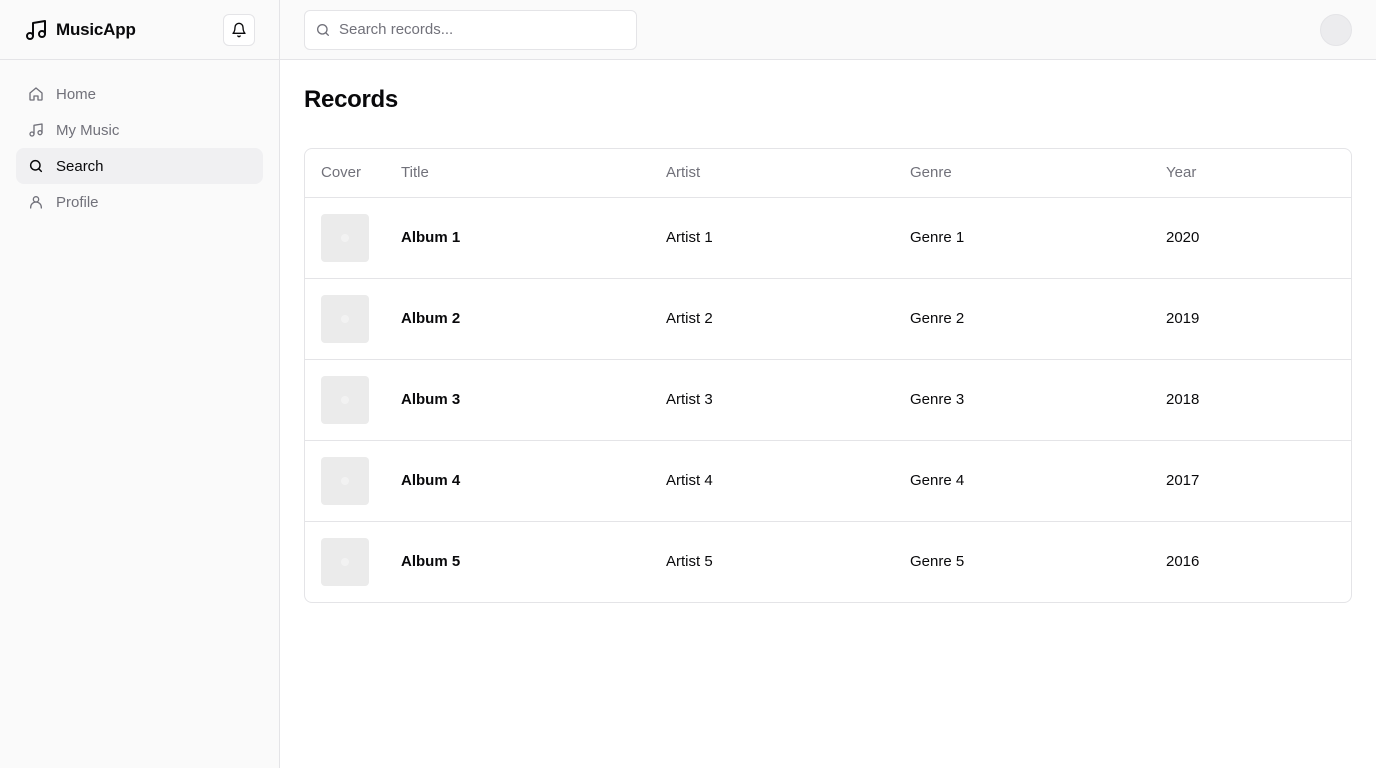 Image resolution: width=1376 pixels, height=768 pixels. Describe the element at coordinates (76, 94) in the screenshot. I see `sidebar-item-label: Home` at that location.